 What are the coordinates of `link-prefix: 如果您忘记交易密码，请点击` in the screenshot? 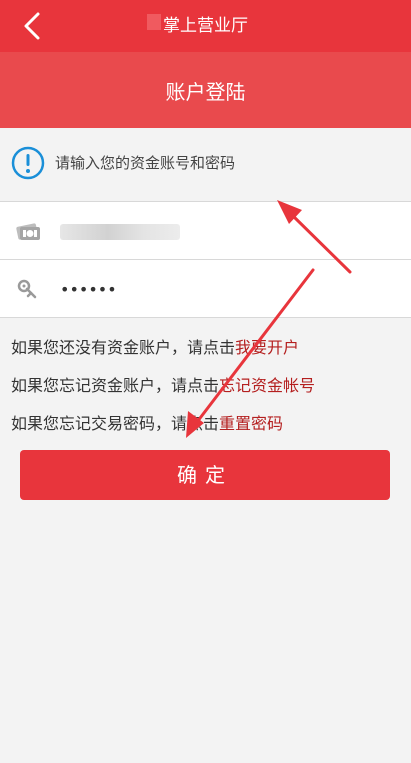 It's located at (115, 423).